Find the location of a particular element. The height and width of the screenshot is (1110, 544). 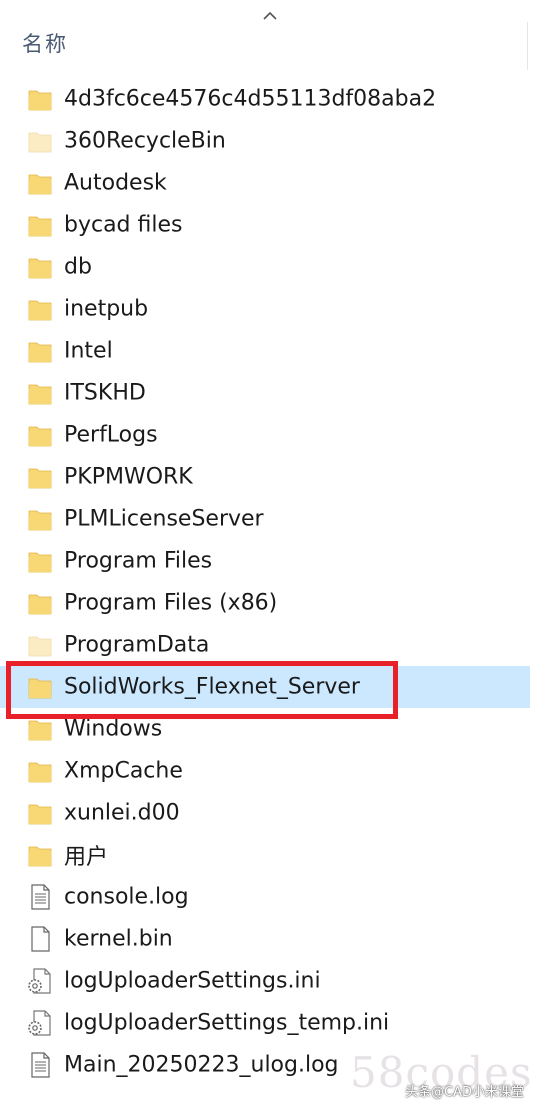

file-row: logUploaderSettings_temp.ini is located at coordinates (265, 1023).